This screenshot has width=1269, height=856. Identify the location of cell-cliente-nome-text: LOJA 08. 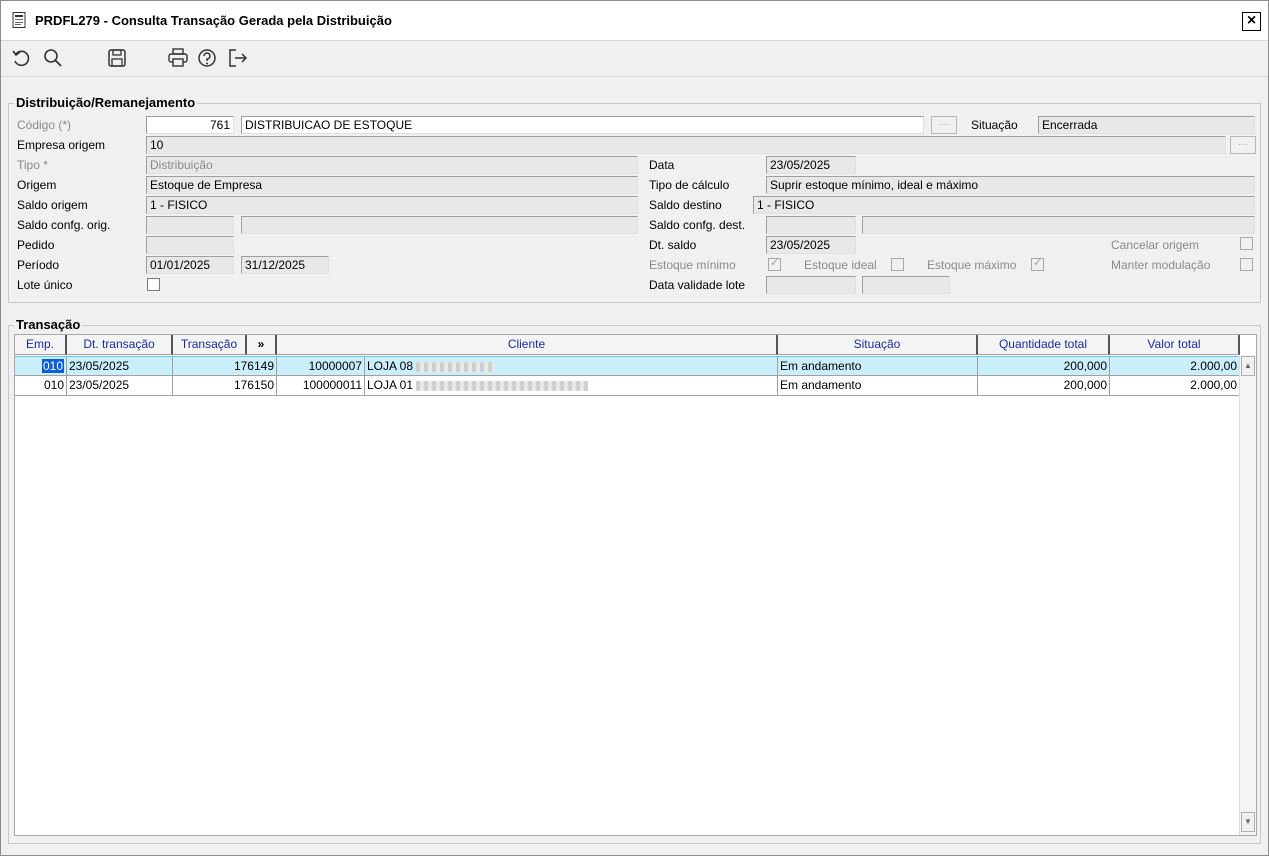
(390, 366).